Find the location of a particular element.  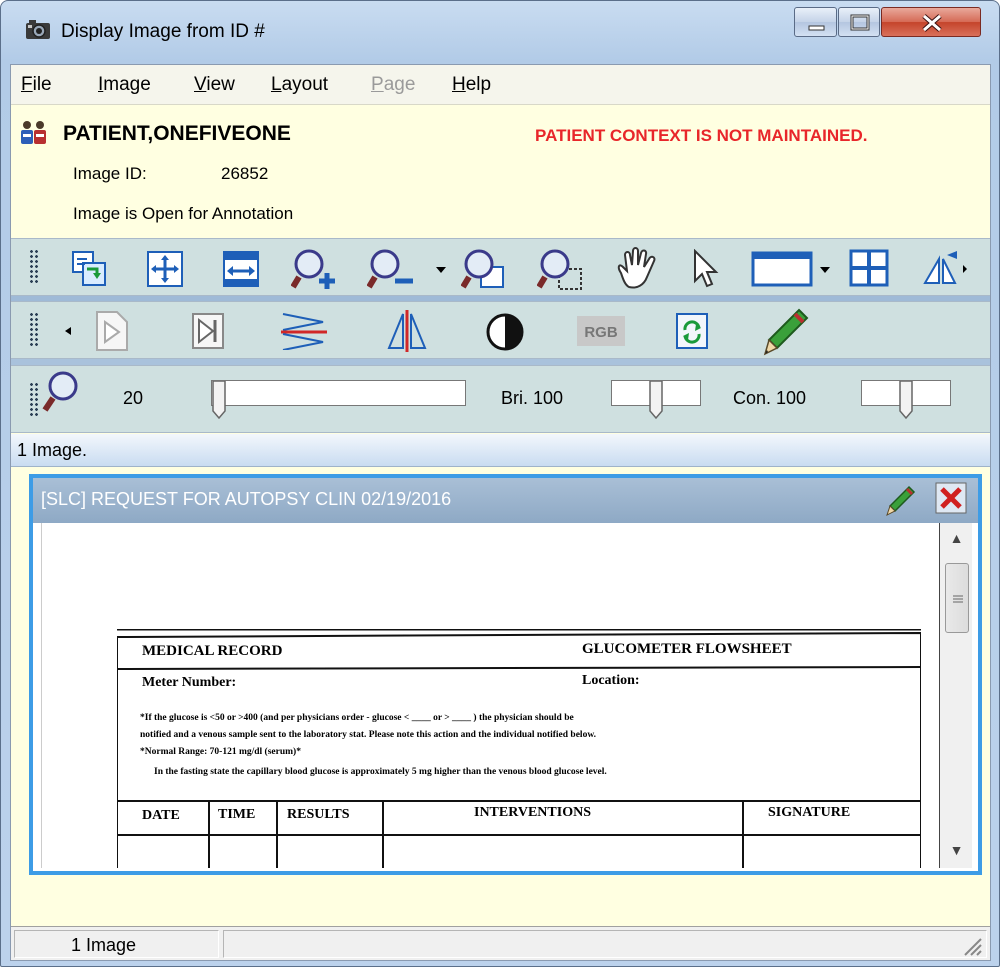

grid-layout-icon is located at coordinates (869, 268).